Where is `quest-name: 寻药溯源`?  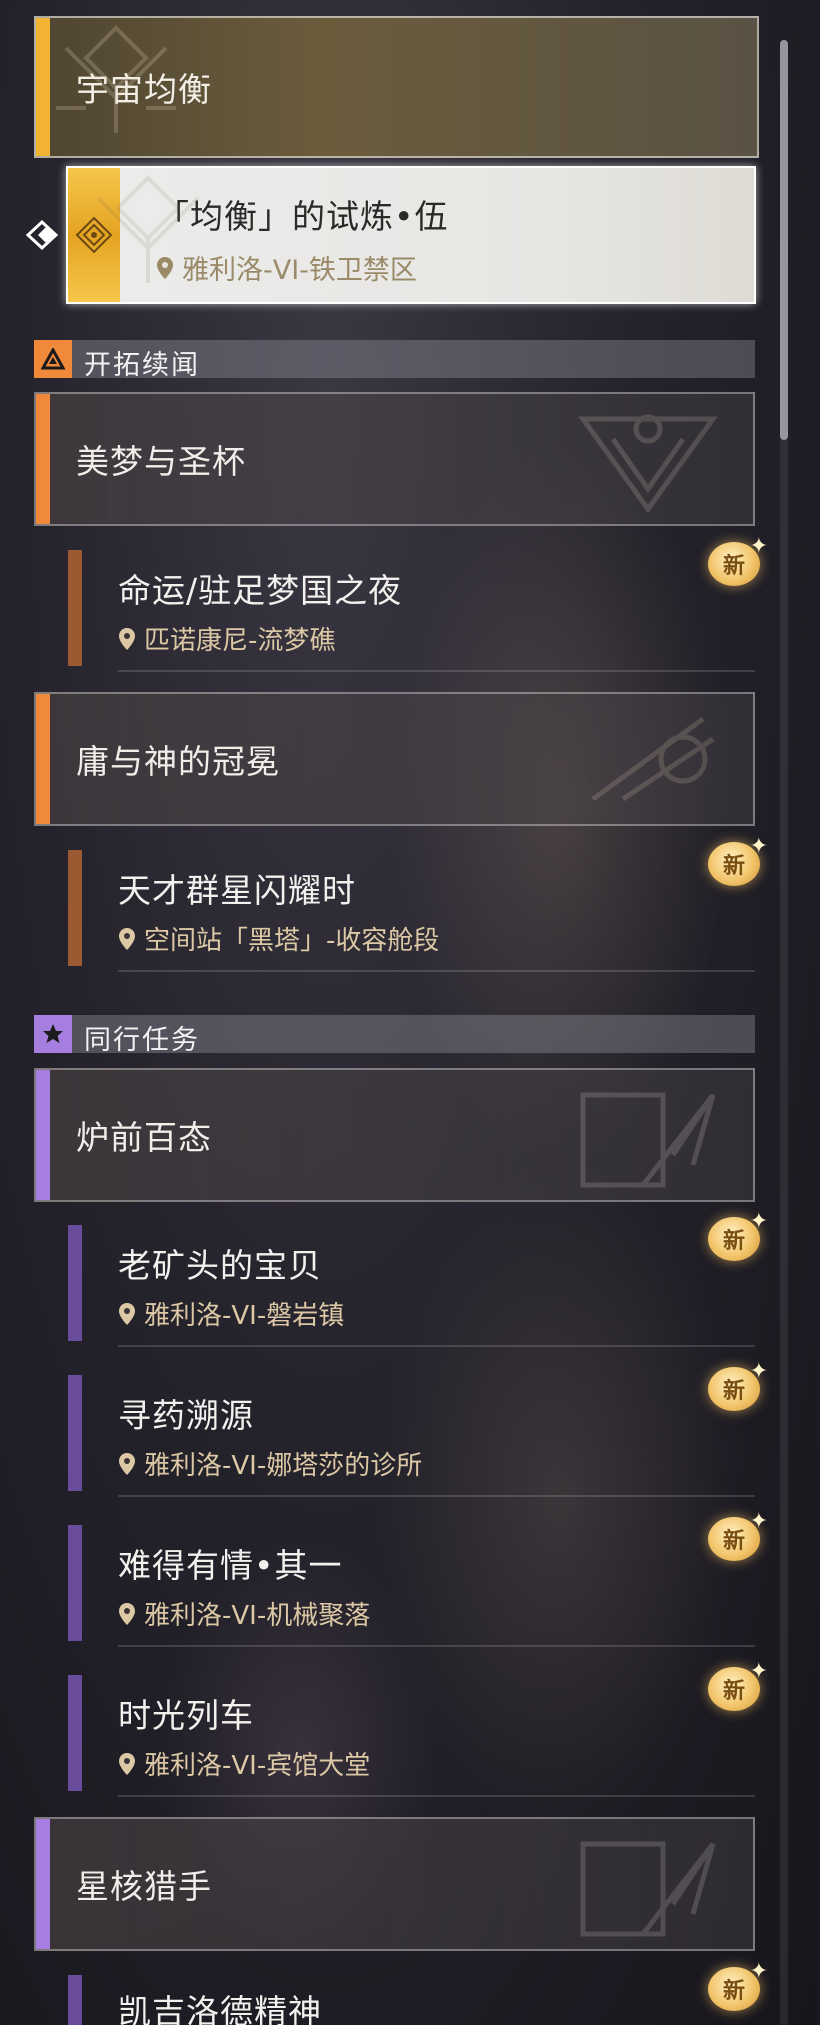 quest-name: 寻药溯源 is located at coordinates (186, 1415).